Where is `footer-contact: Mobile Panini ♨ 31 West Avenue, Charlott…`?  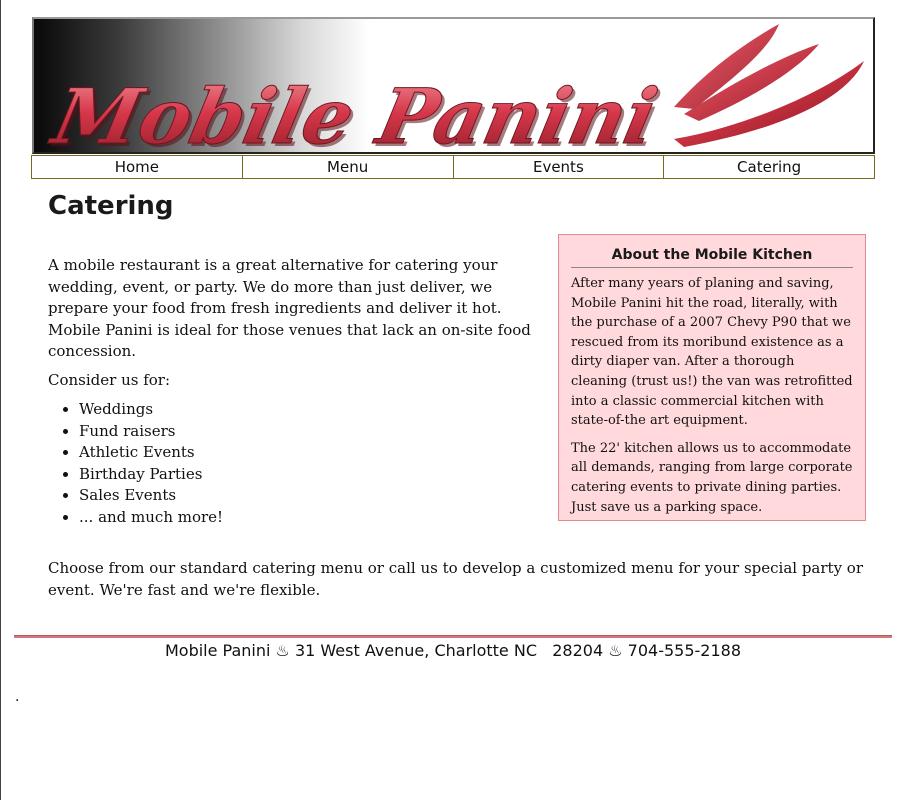
footer-contact: Mobile Panini ♨ 31 West Avenue, Charlott… is located at coordinates (453, 650).